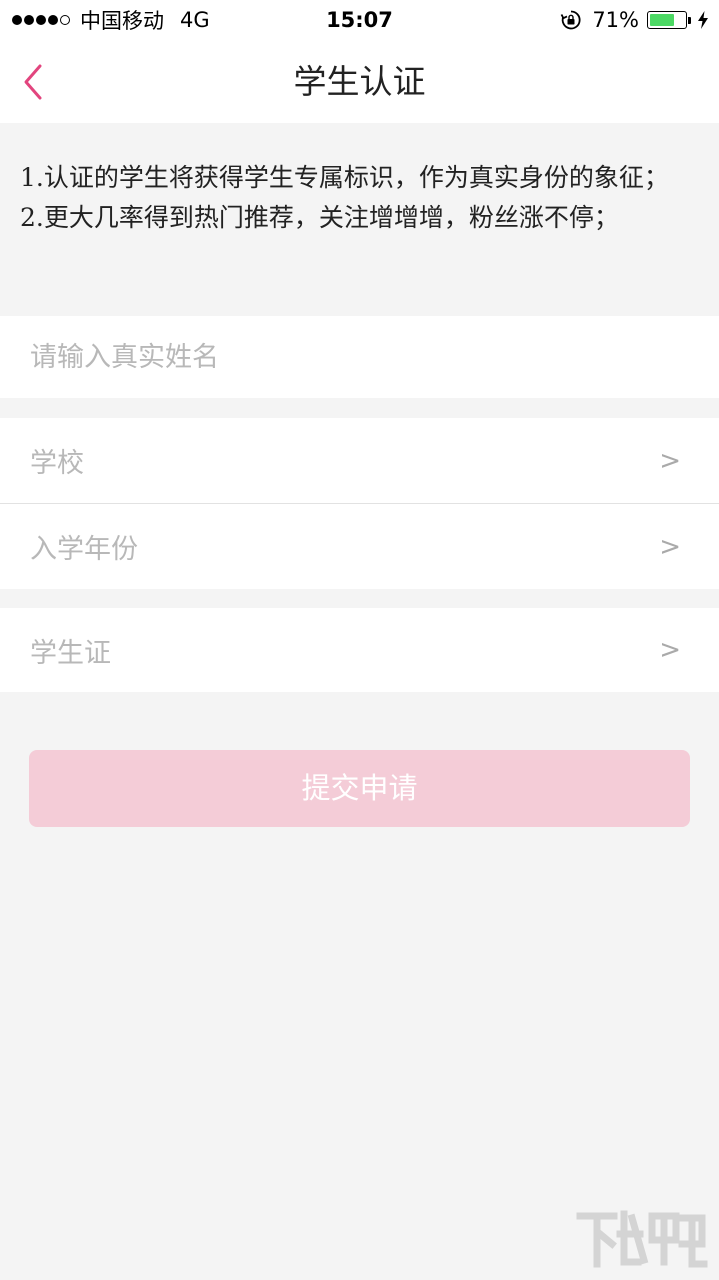 This screenshot has width=719, height=1280. I want to click on charging-bolt-icon, so click(703, 20).